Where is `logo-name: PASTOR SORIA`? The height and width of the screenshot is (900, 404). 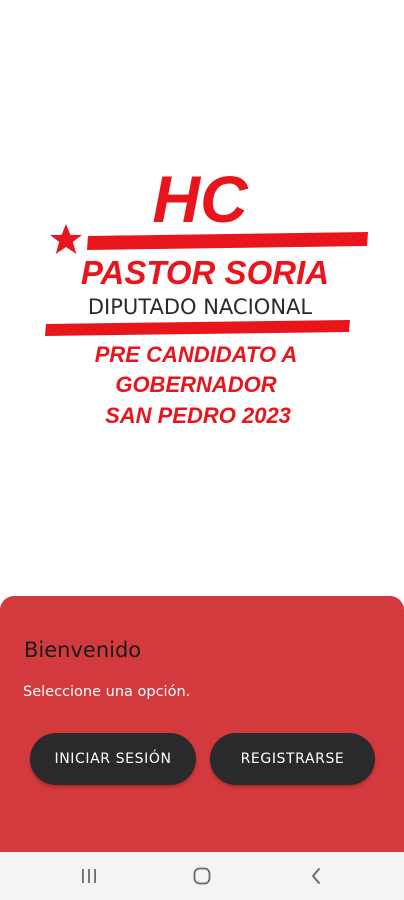
logo-name: PASTOR SORIA is located at coordinates (205, 272).